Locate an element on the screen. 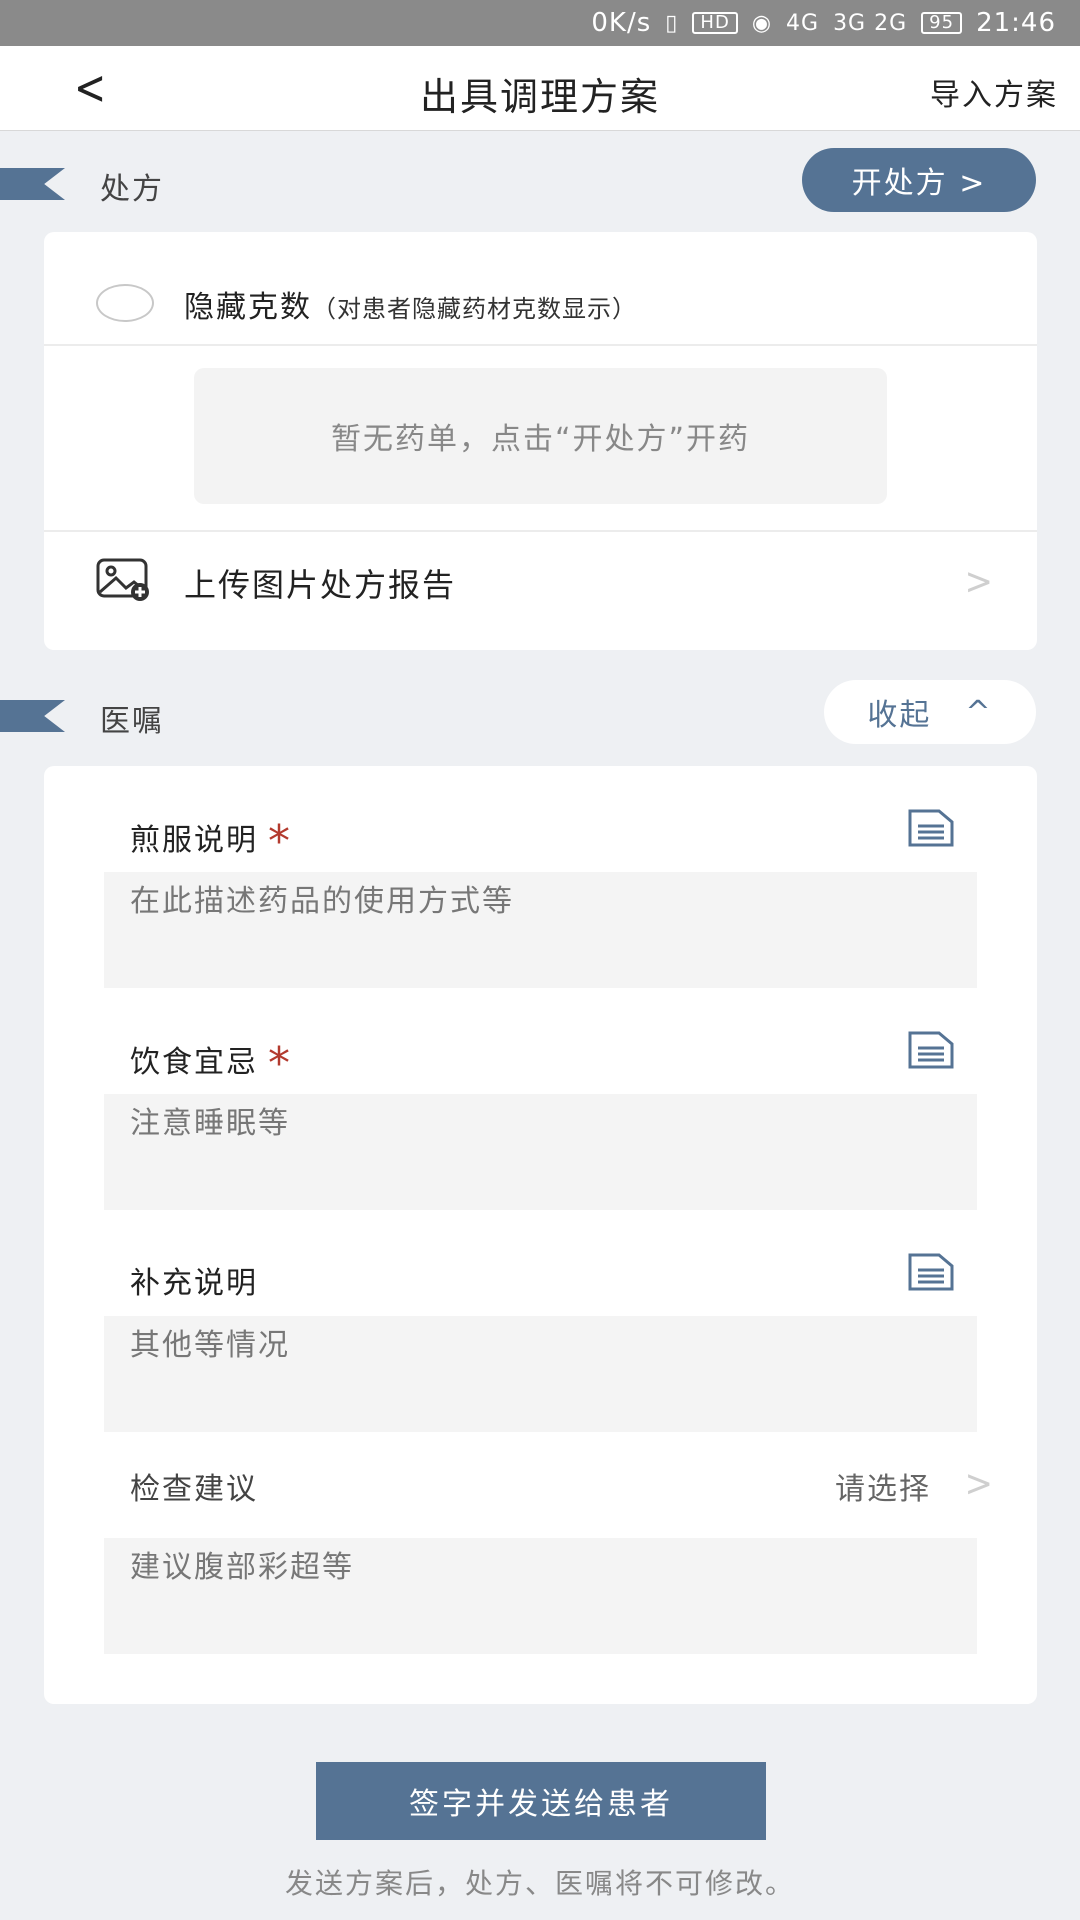 The width and height of the screenshot is (1080, 1920). status-bar: 0K/s ▯ HD ◉ 4G 3G 2G 95 21:46 is located at coordinates (540, 23).